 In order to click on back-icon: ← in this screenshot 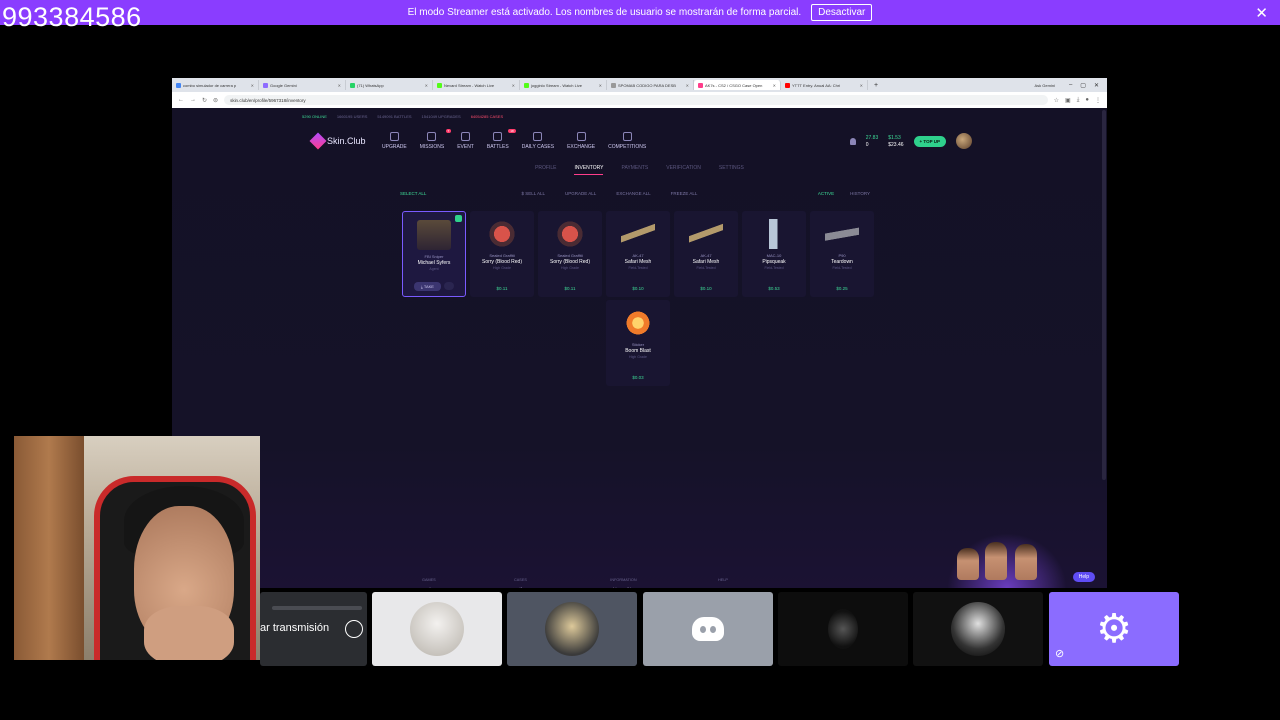, I will do `click(181, 100)`.